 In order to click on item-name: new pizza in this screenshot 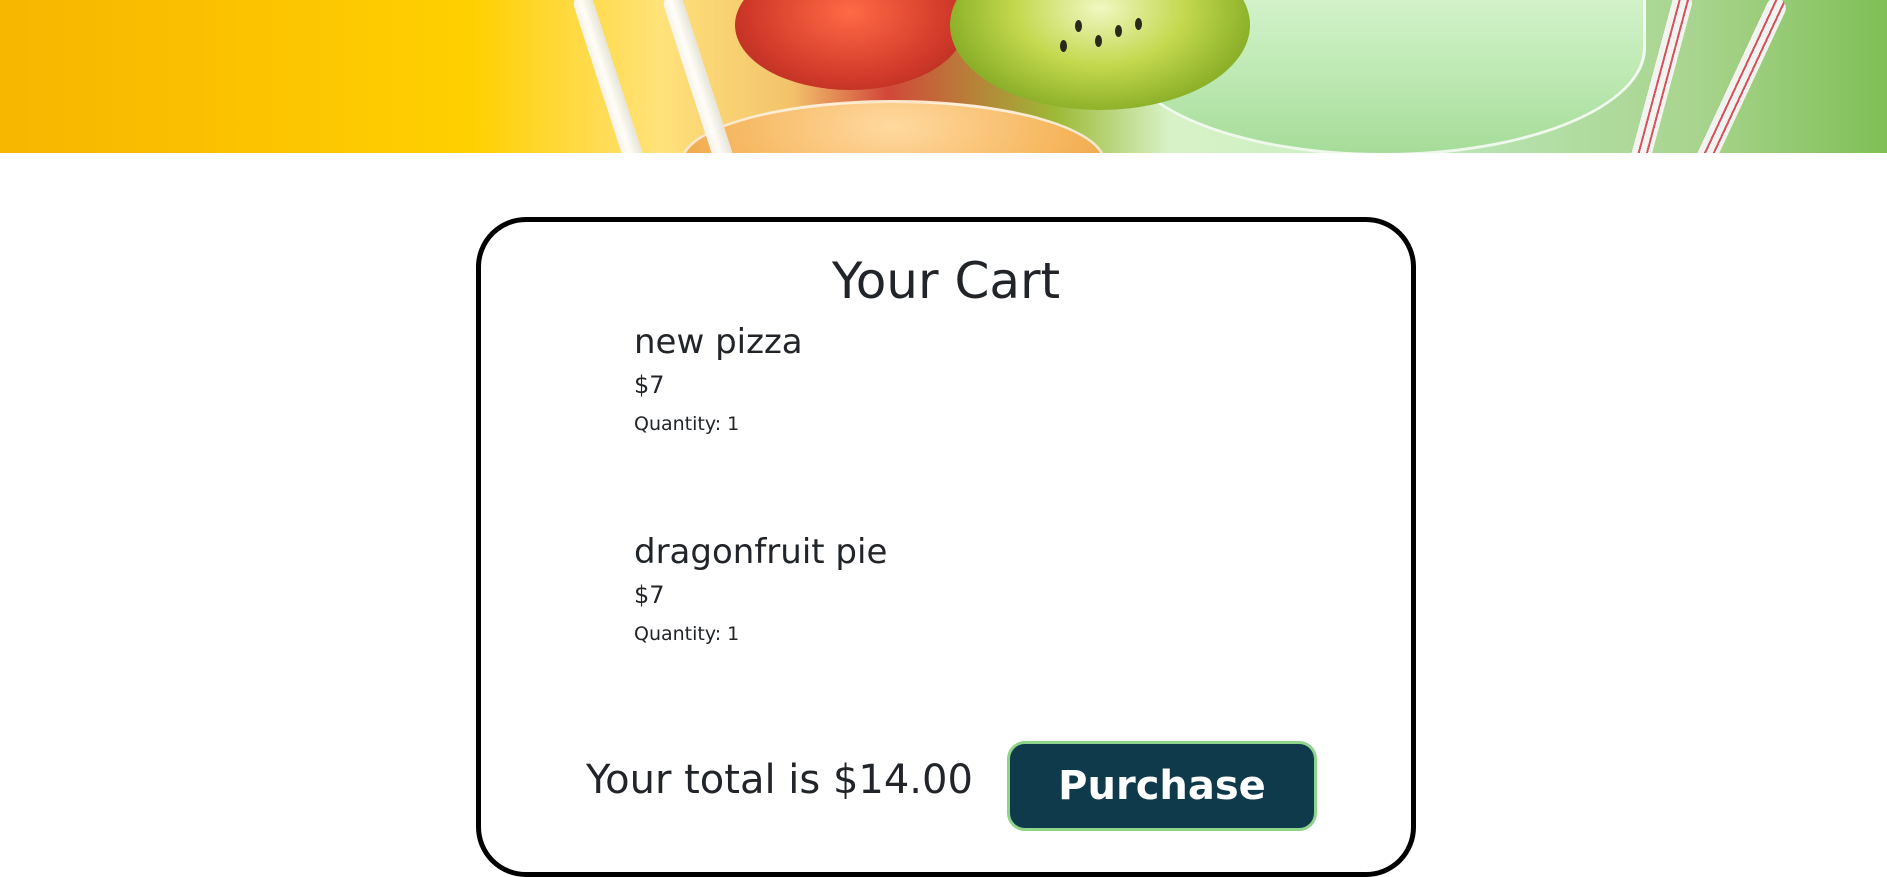, I will do `click(718, 342)`.